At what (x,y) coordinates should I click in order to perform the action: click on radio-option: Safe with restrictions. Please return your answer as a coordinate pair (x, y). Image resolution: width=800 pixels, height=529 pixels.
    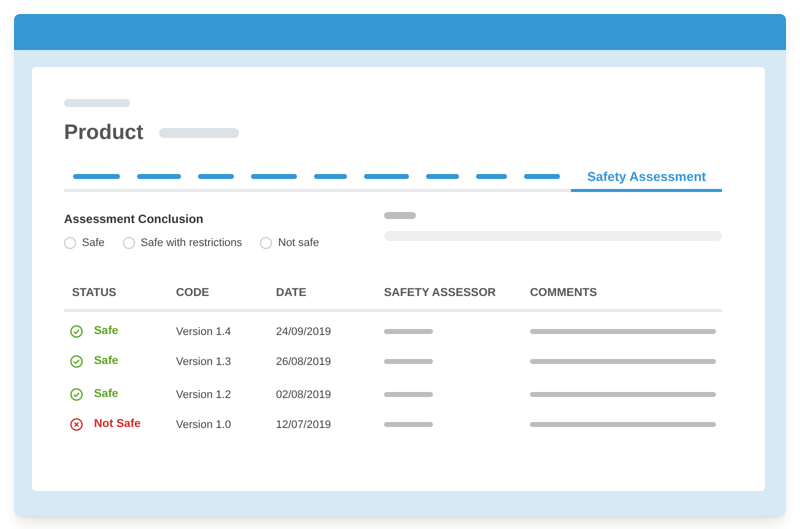
    Looking at the image, I should click on (182, 242).